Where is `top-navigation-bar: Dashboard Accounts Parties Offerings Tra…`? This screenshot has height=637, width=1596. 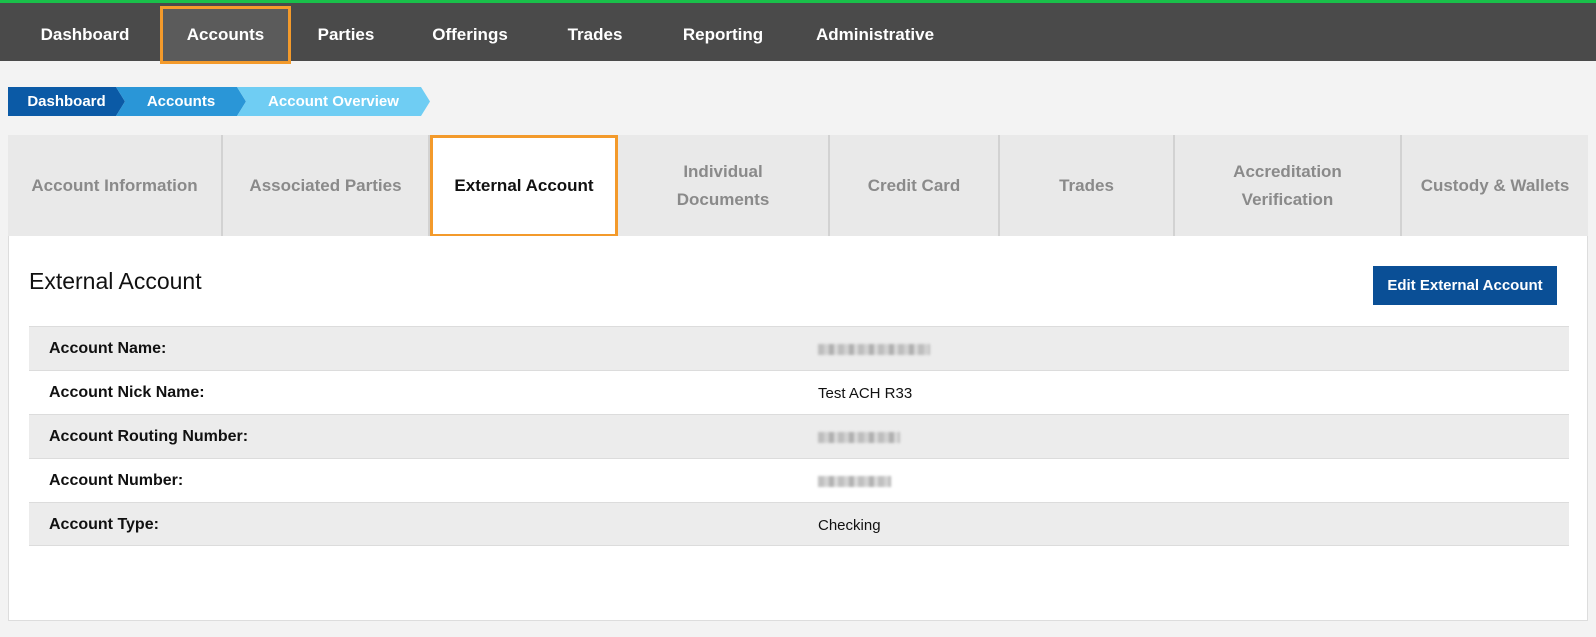
top-navigation-bar: Dashboard Accounts Parties Offerings Tra… is located at coordinates (798, 32).